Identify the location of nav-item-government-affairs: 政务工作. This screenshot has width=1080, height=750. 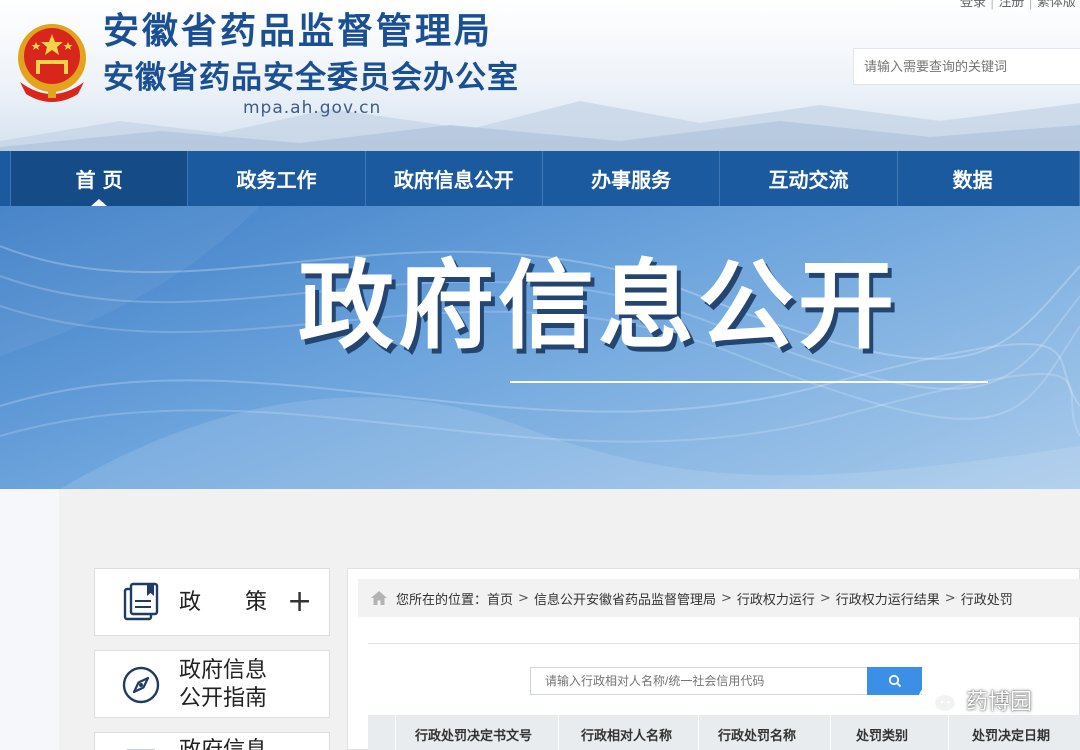
(277, 178).